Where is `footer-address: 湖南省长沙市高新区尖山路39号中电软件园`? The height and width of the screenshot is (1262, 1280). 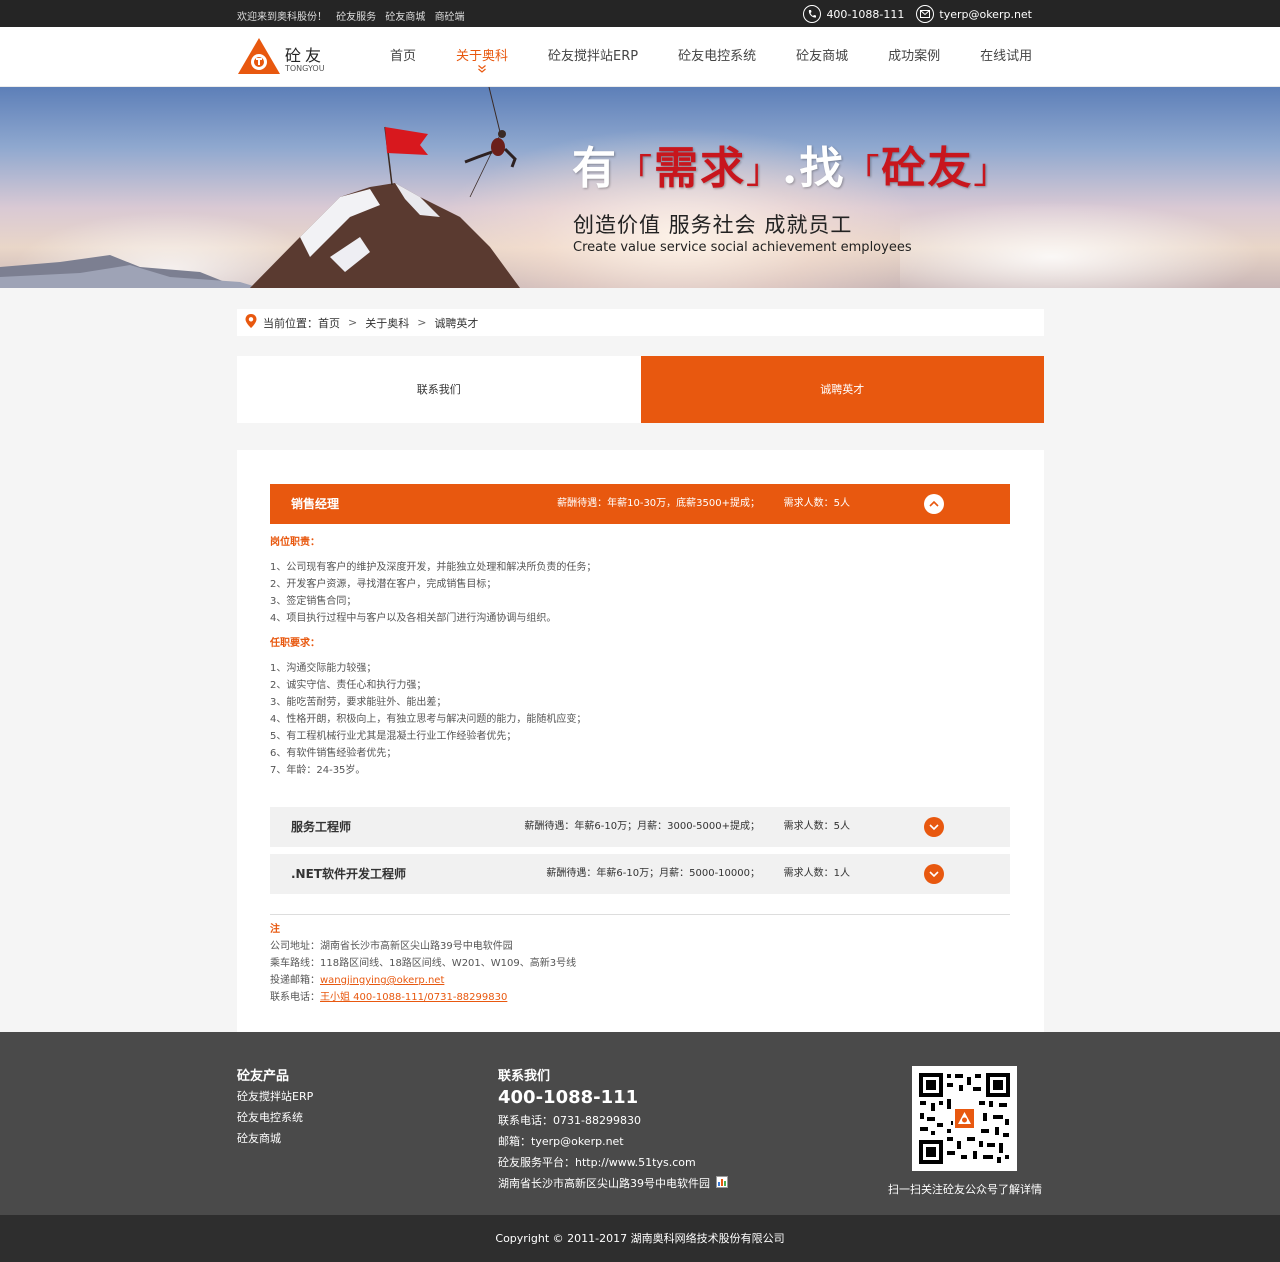
footer-address: 湖南省长沙市高新区尖山路39号中电软件园 is located at coordinates (604, 1183).